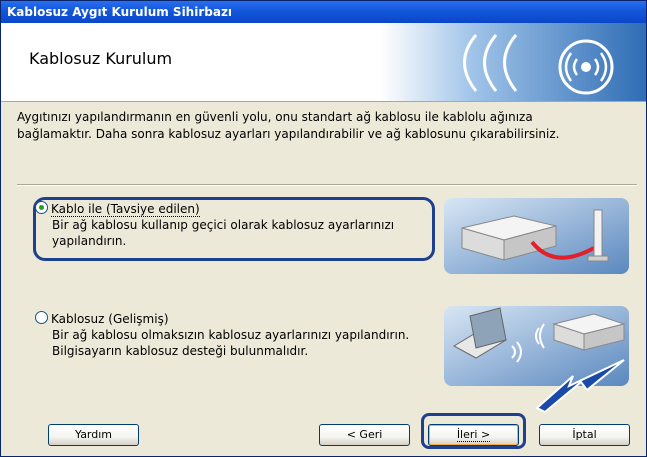  What do you see at coordinates (101, 58) in the screenshot?
I see `page-title: Kablosuz Kurulum` at bounding box center [101, 58].